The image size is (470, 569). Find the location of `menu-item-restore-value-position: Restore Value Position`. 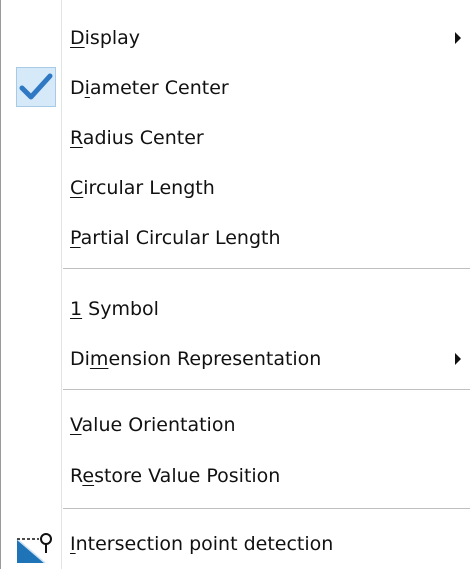

menu-item-restore-value-position: Restore Value Position is located at coordinates (235, 476).